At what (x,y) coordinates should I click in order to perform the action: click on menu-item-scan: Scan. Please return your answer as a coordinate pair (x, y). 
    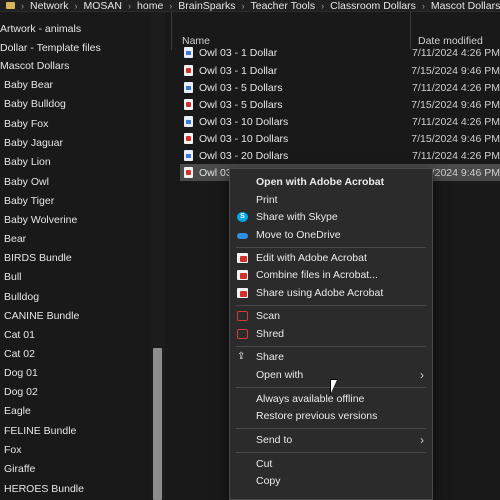
    Looking at the image, I should click on (331, 316).